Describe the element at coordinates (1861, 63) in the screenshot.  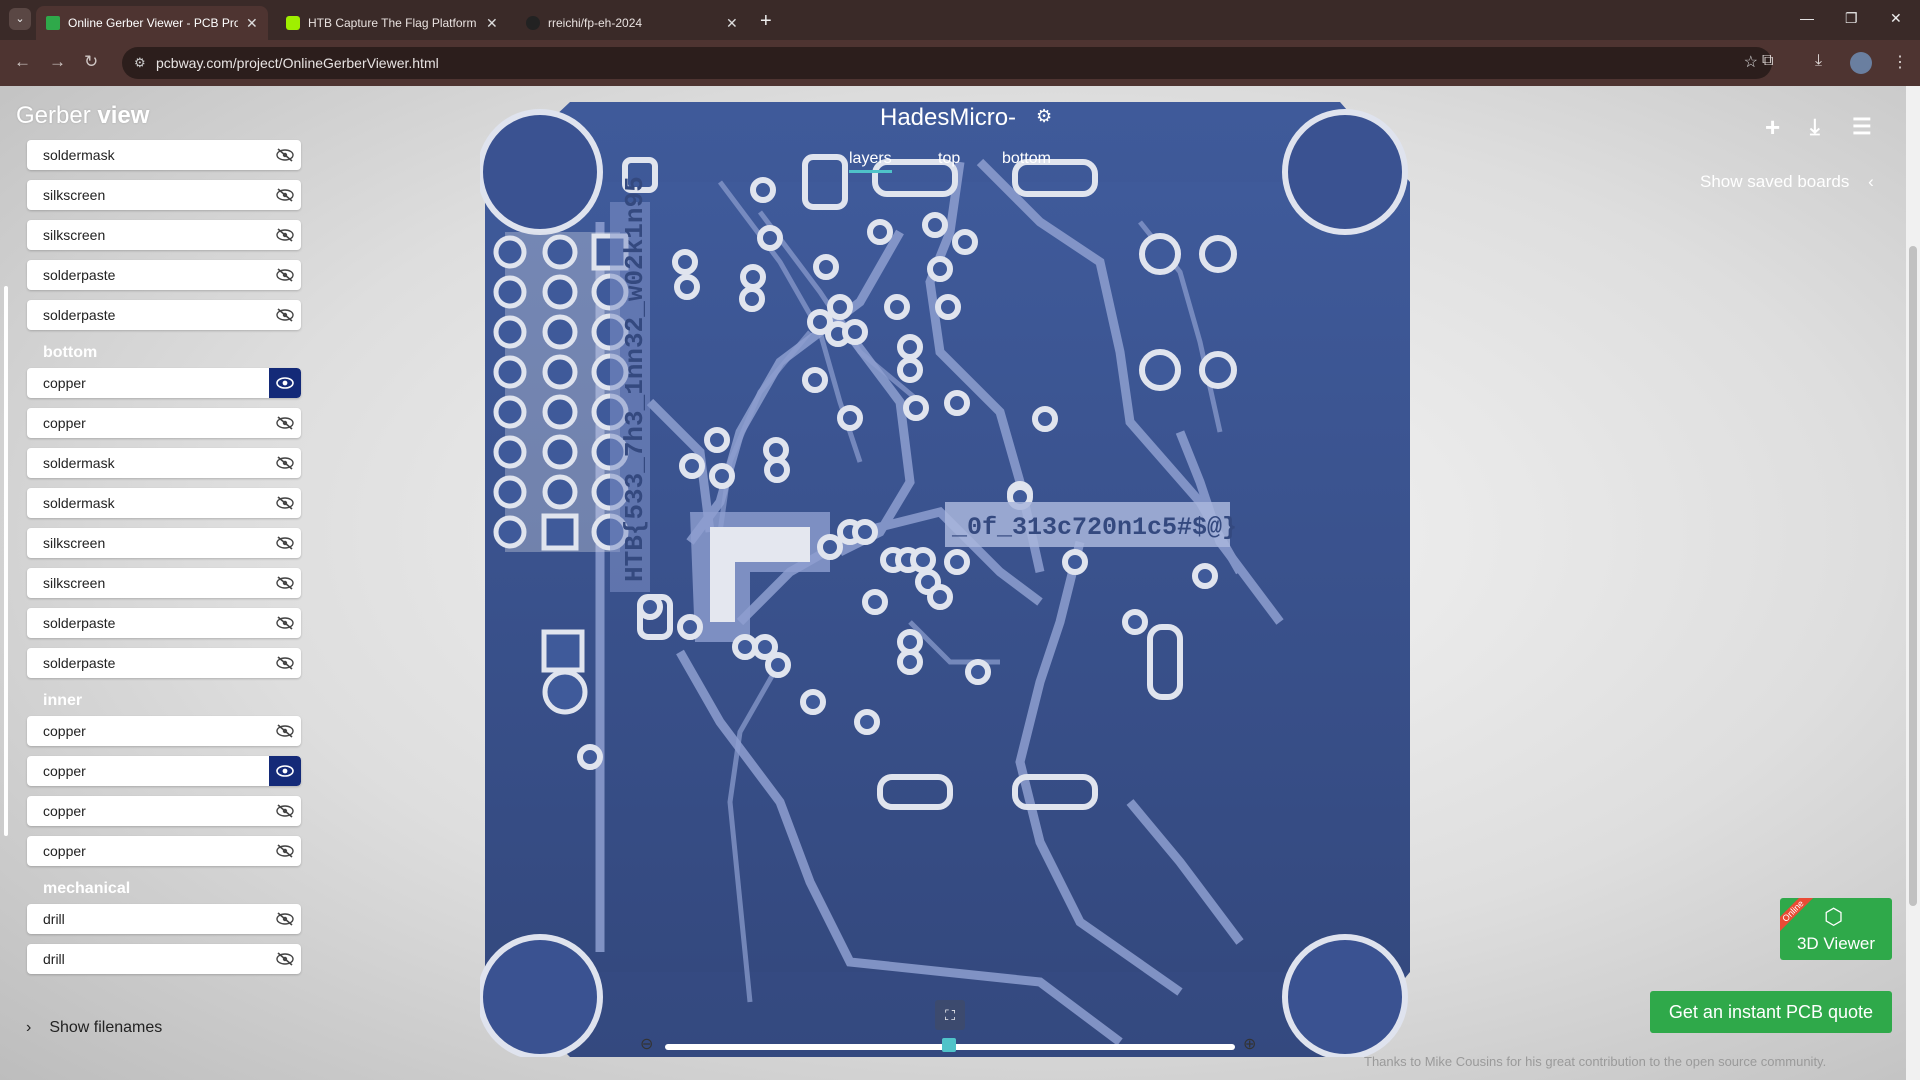
I see `profile-avatar` at that location.